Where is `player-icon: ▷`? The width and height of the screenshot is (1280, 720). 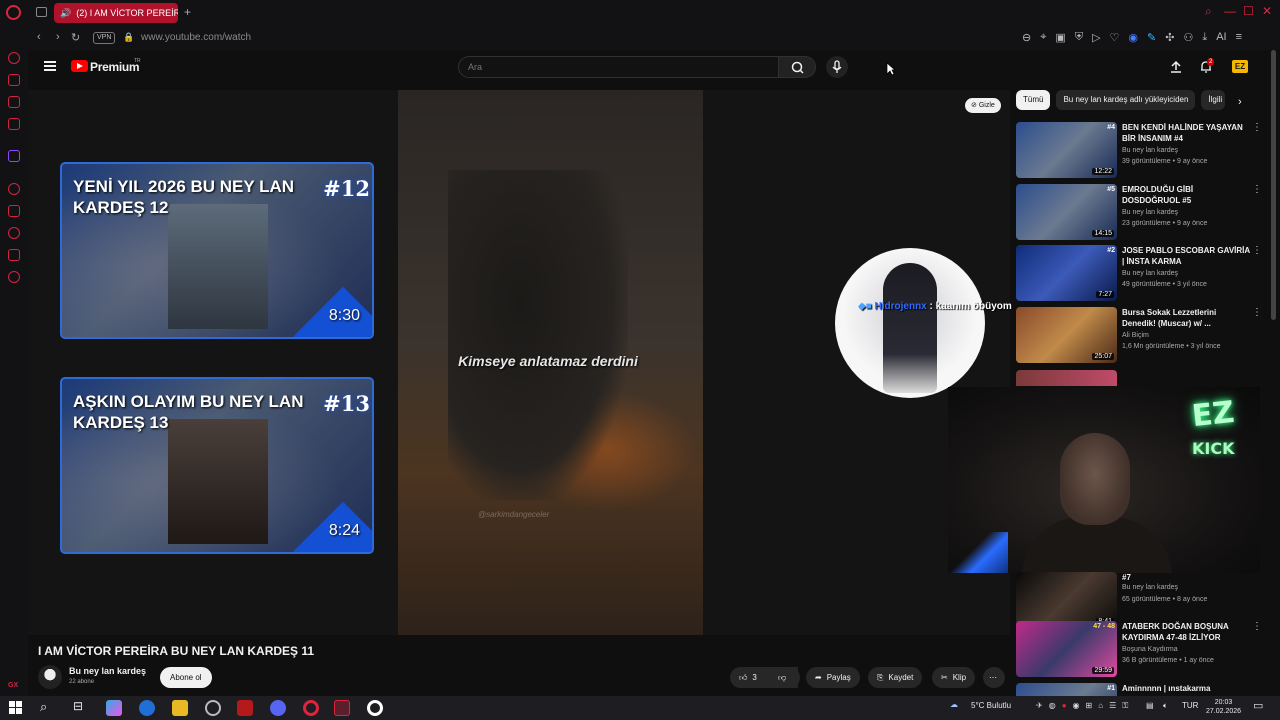
player-icon: ▷ is located at coordinates (1096, 38).